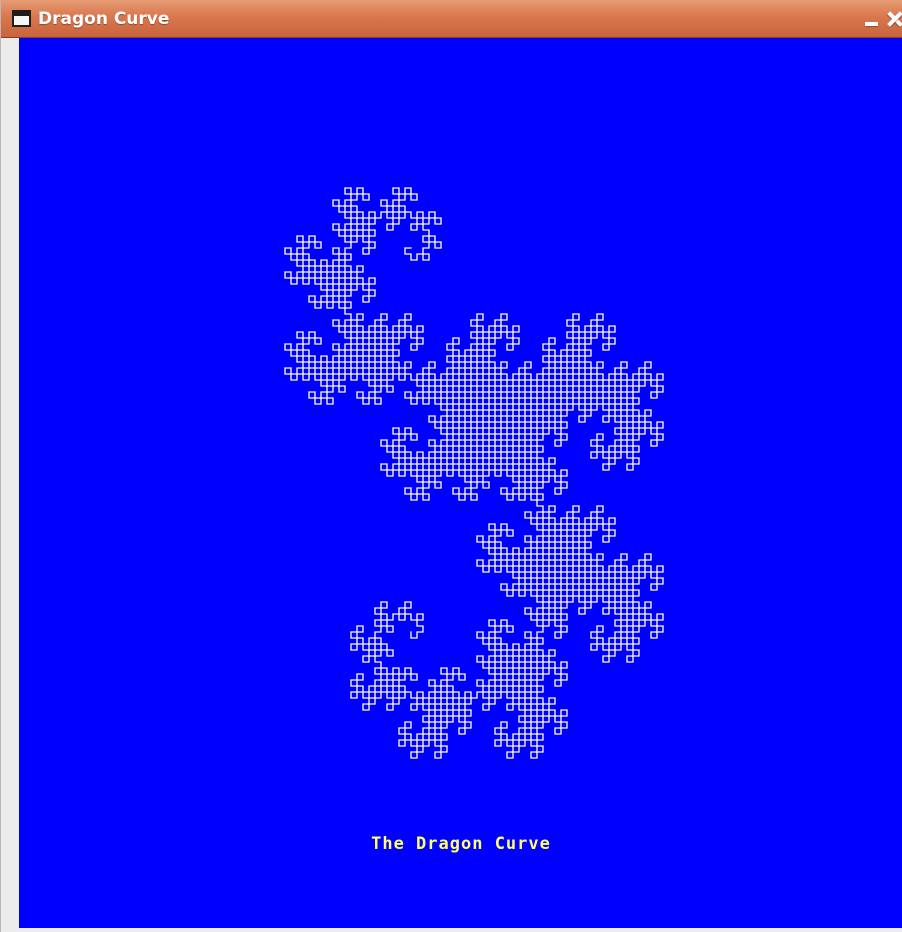  Describe the element at coordinates (872, 19) in the screenshot. I see `minimize-icon` at that location.